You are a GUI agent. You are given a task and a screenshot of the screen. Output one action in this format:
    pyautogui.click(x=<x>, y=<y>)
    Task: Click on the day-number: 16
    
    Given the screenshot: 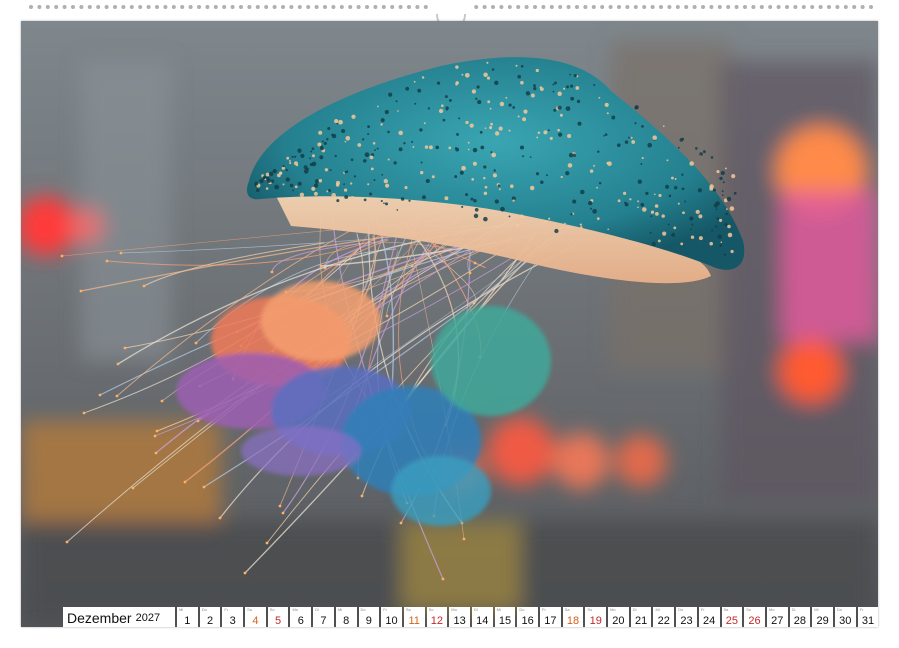 What is the action you would take?
    pyautogui.click(x=527, y=621)
    